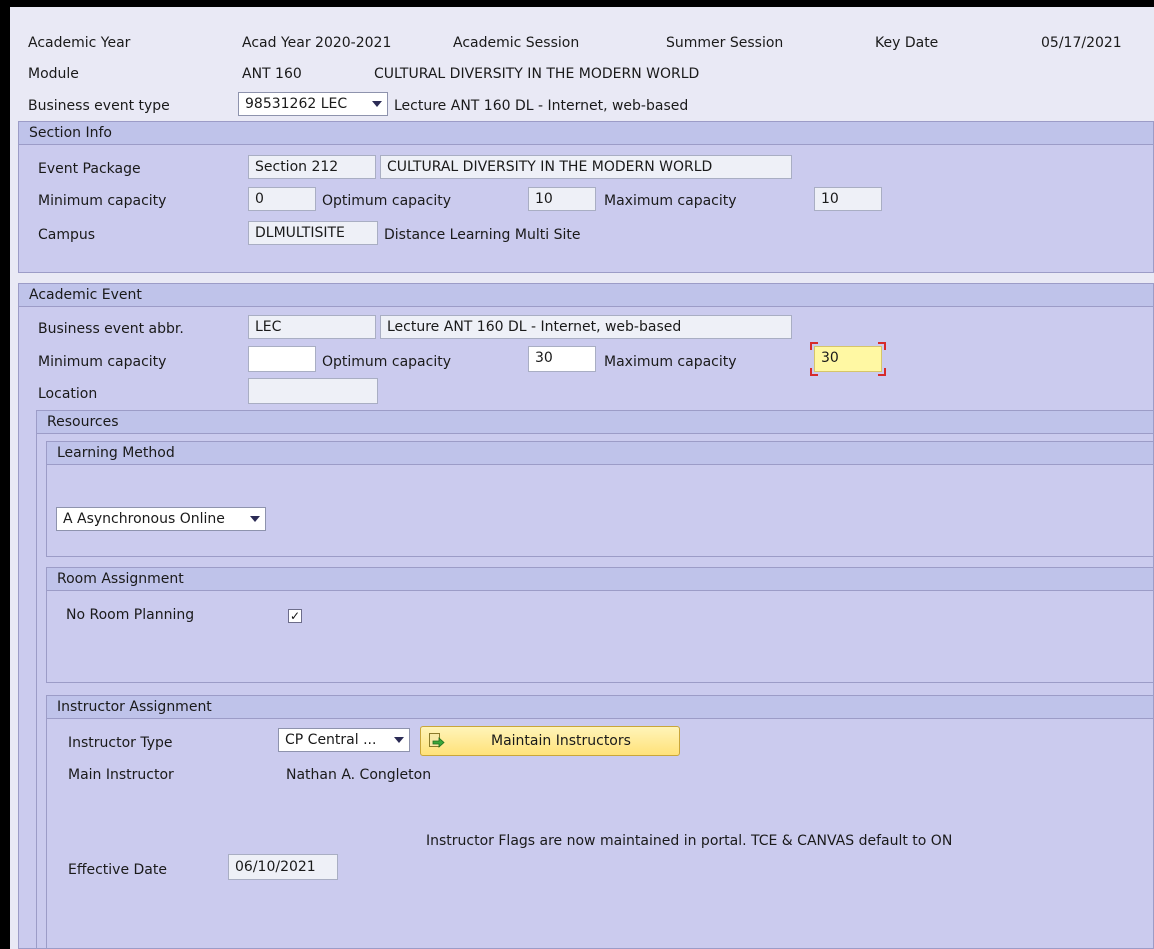 The image size is (1154, 949). Describe the element at coordinates (600, 625) in the screenshot. I see `room-assignment-group: Room Assignment` at that location.